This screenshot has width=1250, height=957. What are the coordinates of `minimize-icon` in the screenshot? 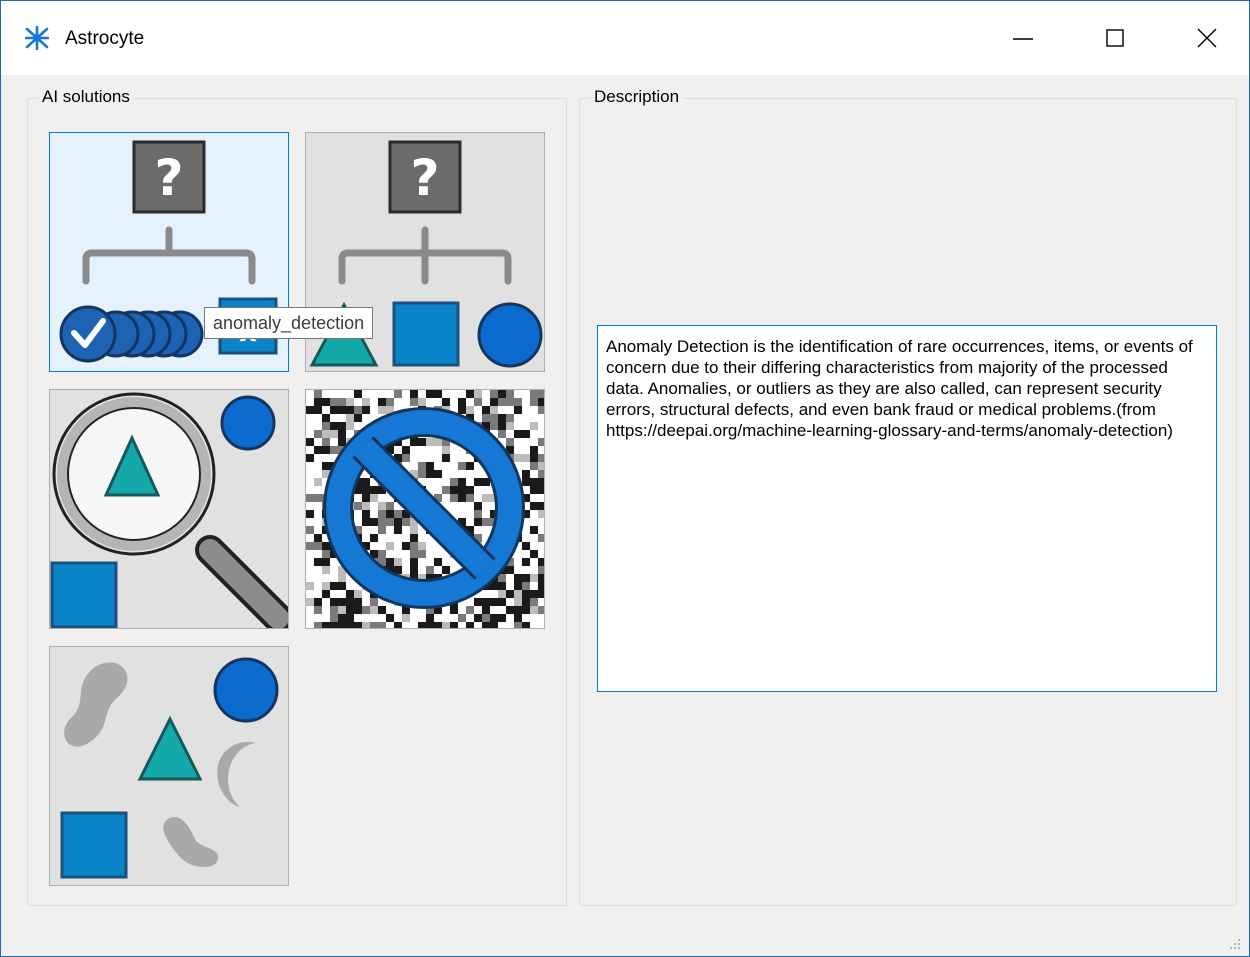 It's located at (1023, 39).